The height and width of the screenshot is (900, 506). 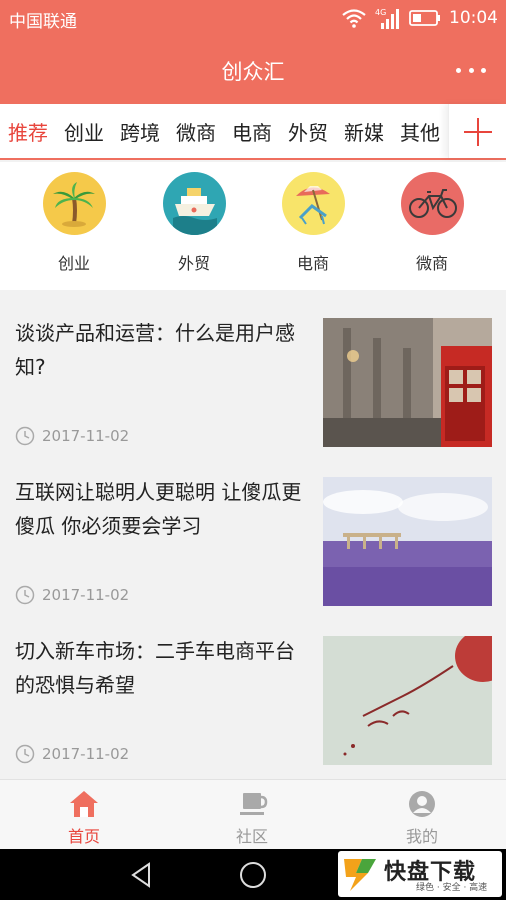 I want to click on system-nav-bar: 快盘下载 绿色 · 安全 · 高速, so click(x=253, y=874).